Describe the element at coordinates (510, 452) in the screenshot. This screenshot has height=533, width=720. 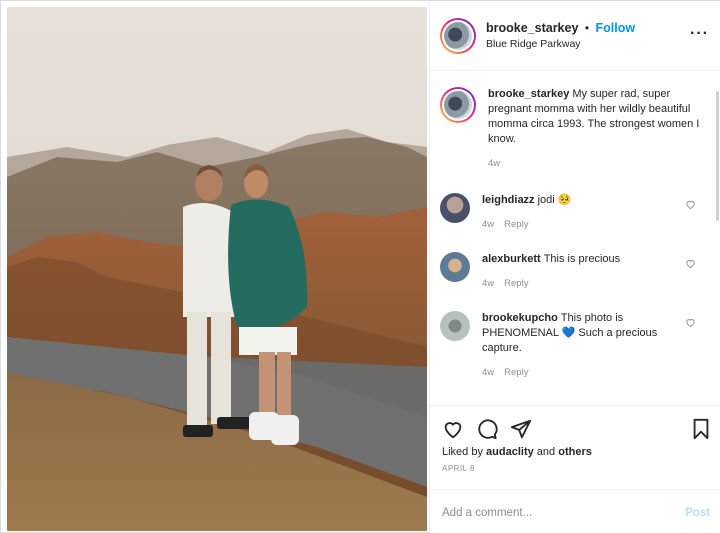
I see `liked-by-user: audaclity` at that location.